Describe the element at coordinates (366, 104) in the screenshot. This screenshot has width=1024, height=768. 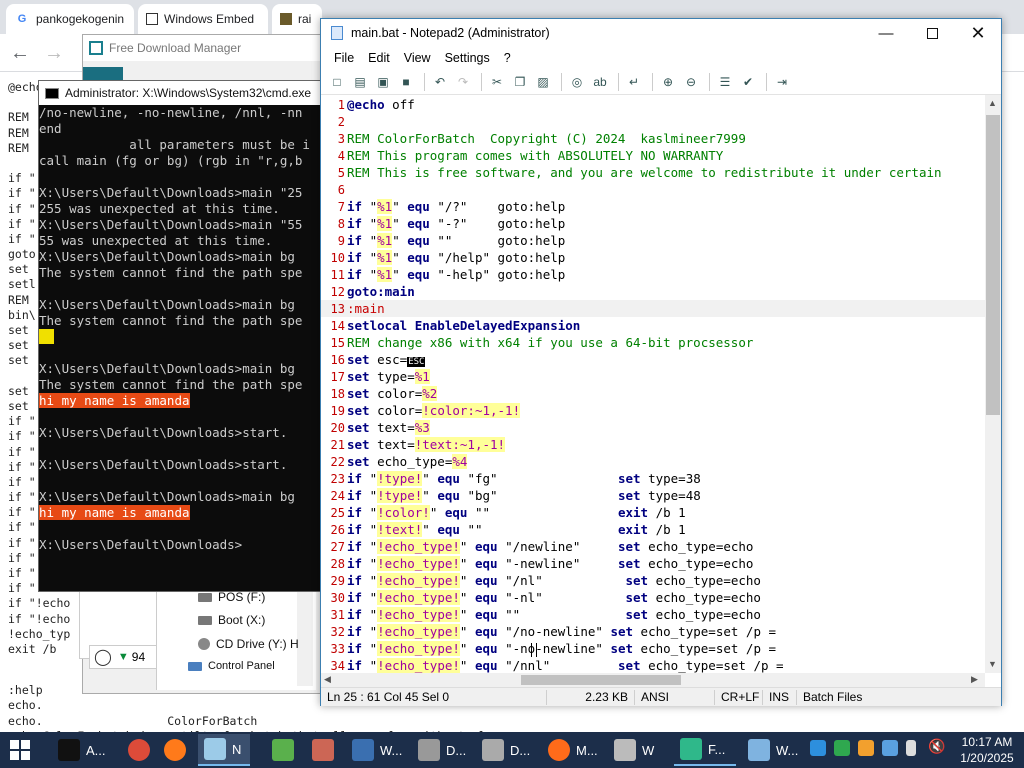
I see `code-token: @echo` at that location.